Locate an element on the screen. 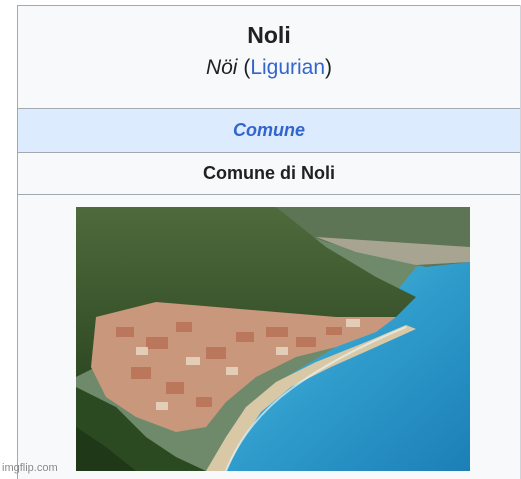  type-row: Comune is located at coordinates (269, 131).